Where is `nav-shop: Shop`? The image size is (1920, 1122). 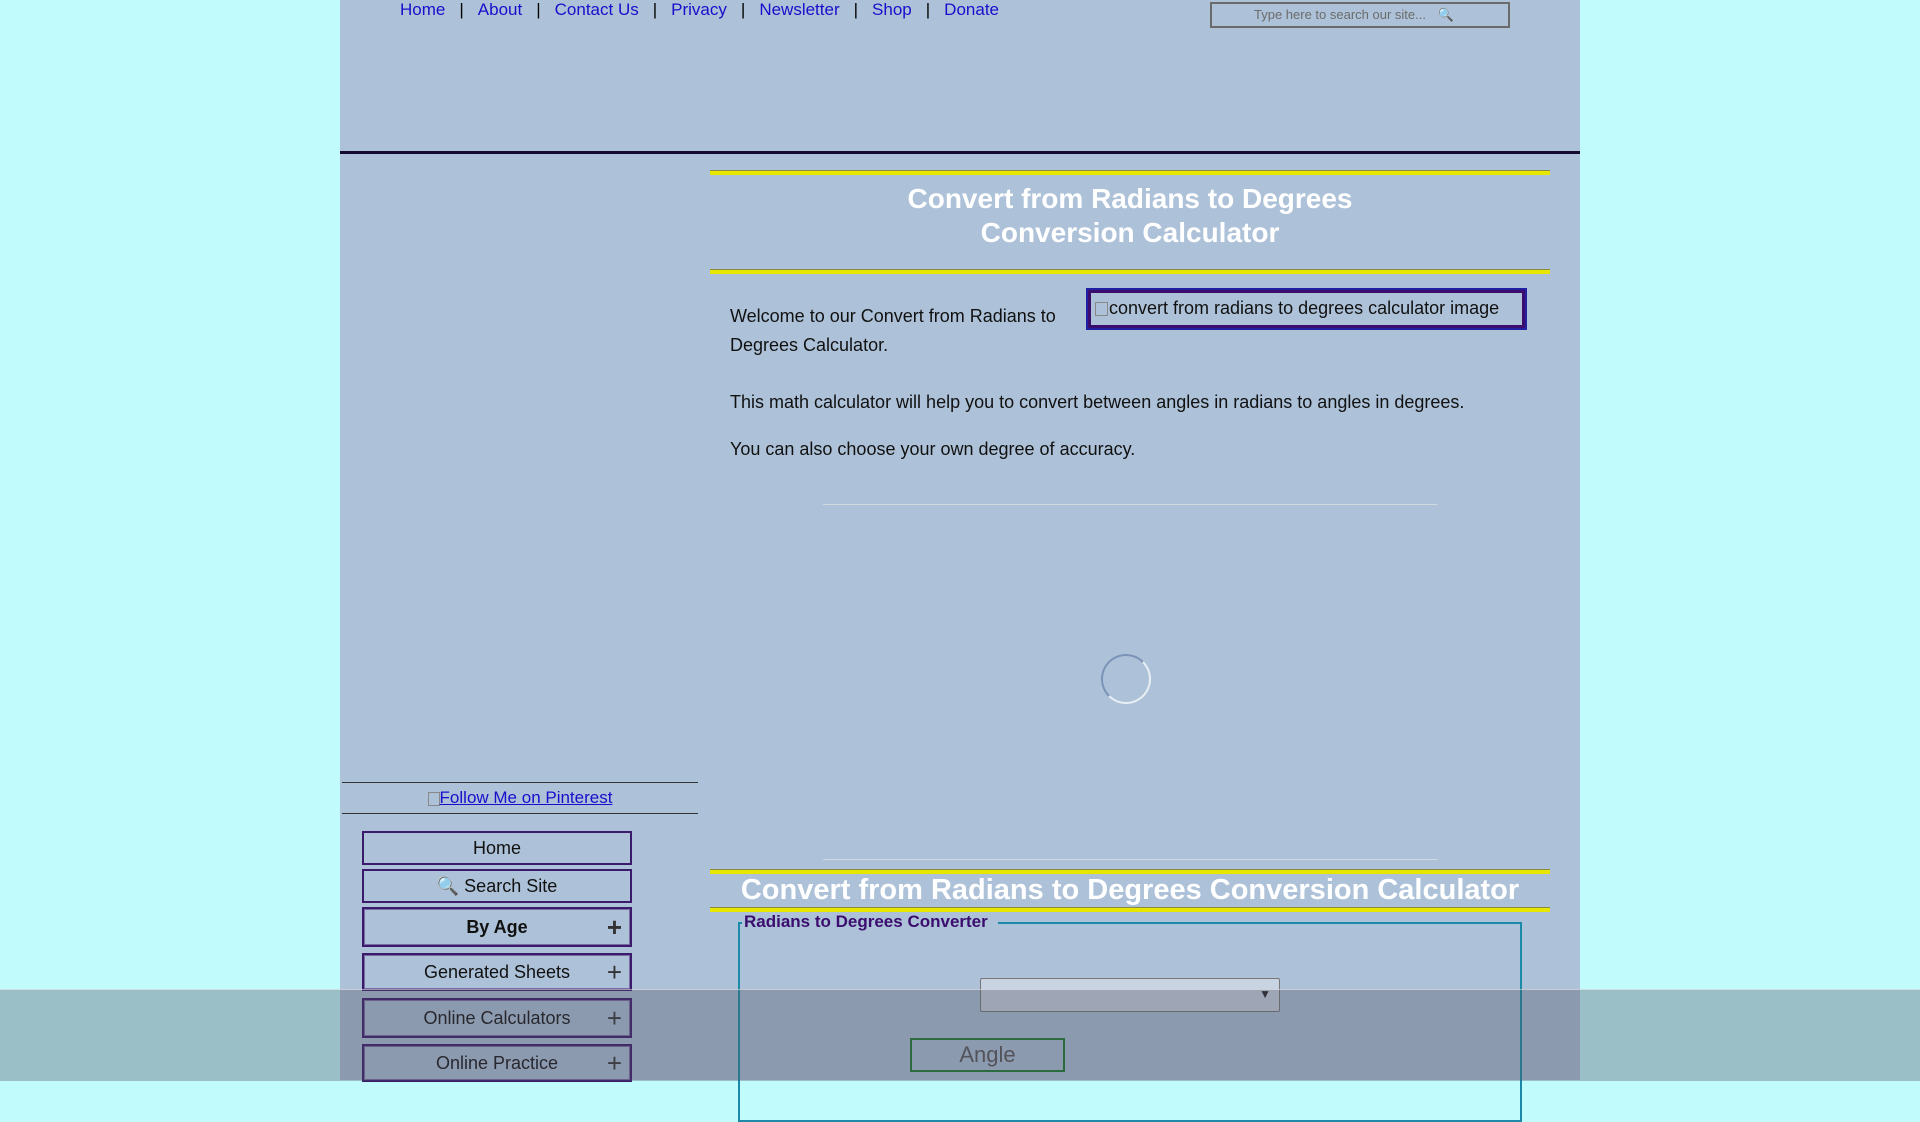 nav-shop: Shop is located at coordinates (892, 9).